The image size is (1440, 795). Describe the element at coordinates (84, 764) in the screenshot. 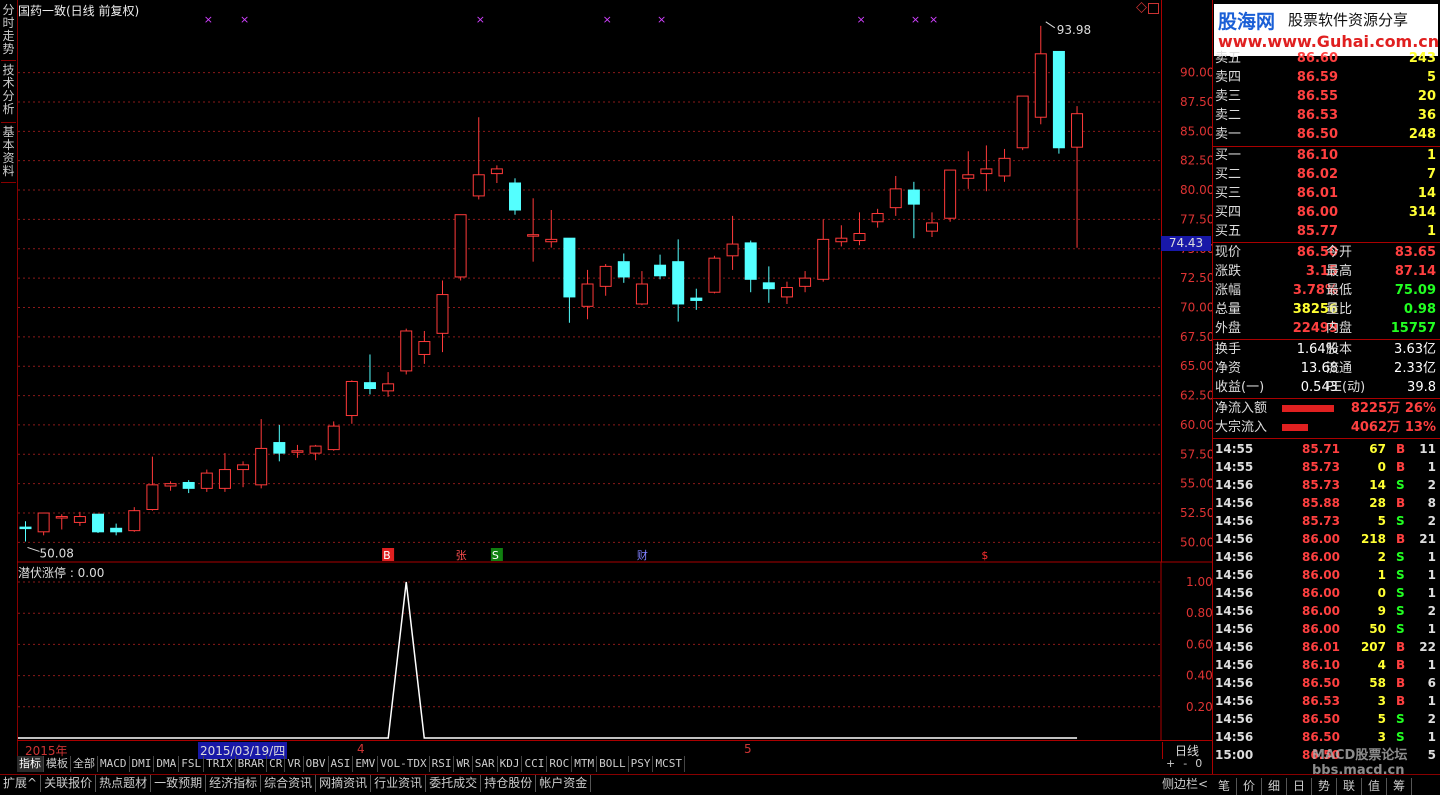

I see `indicator-tab-全部: 全部` at that location.